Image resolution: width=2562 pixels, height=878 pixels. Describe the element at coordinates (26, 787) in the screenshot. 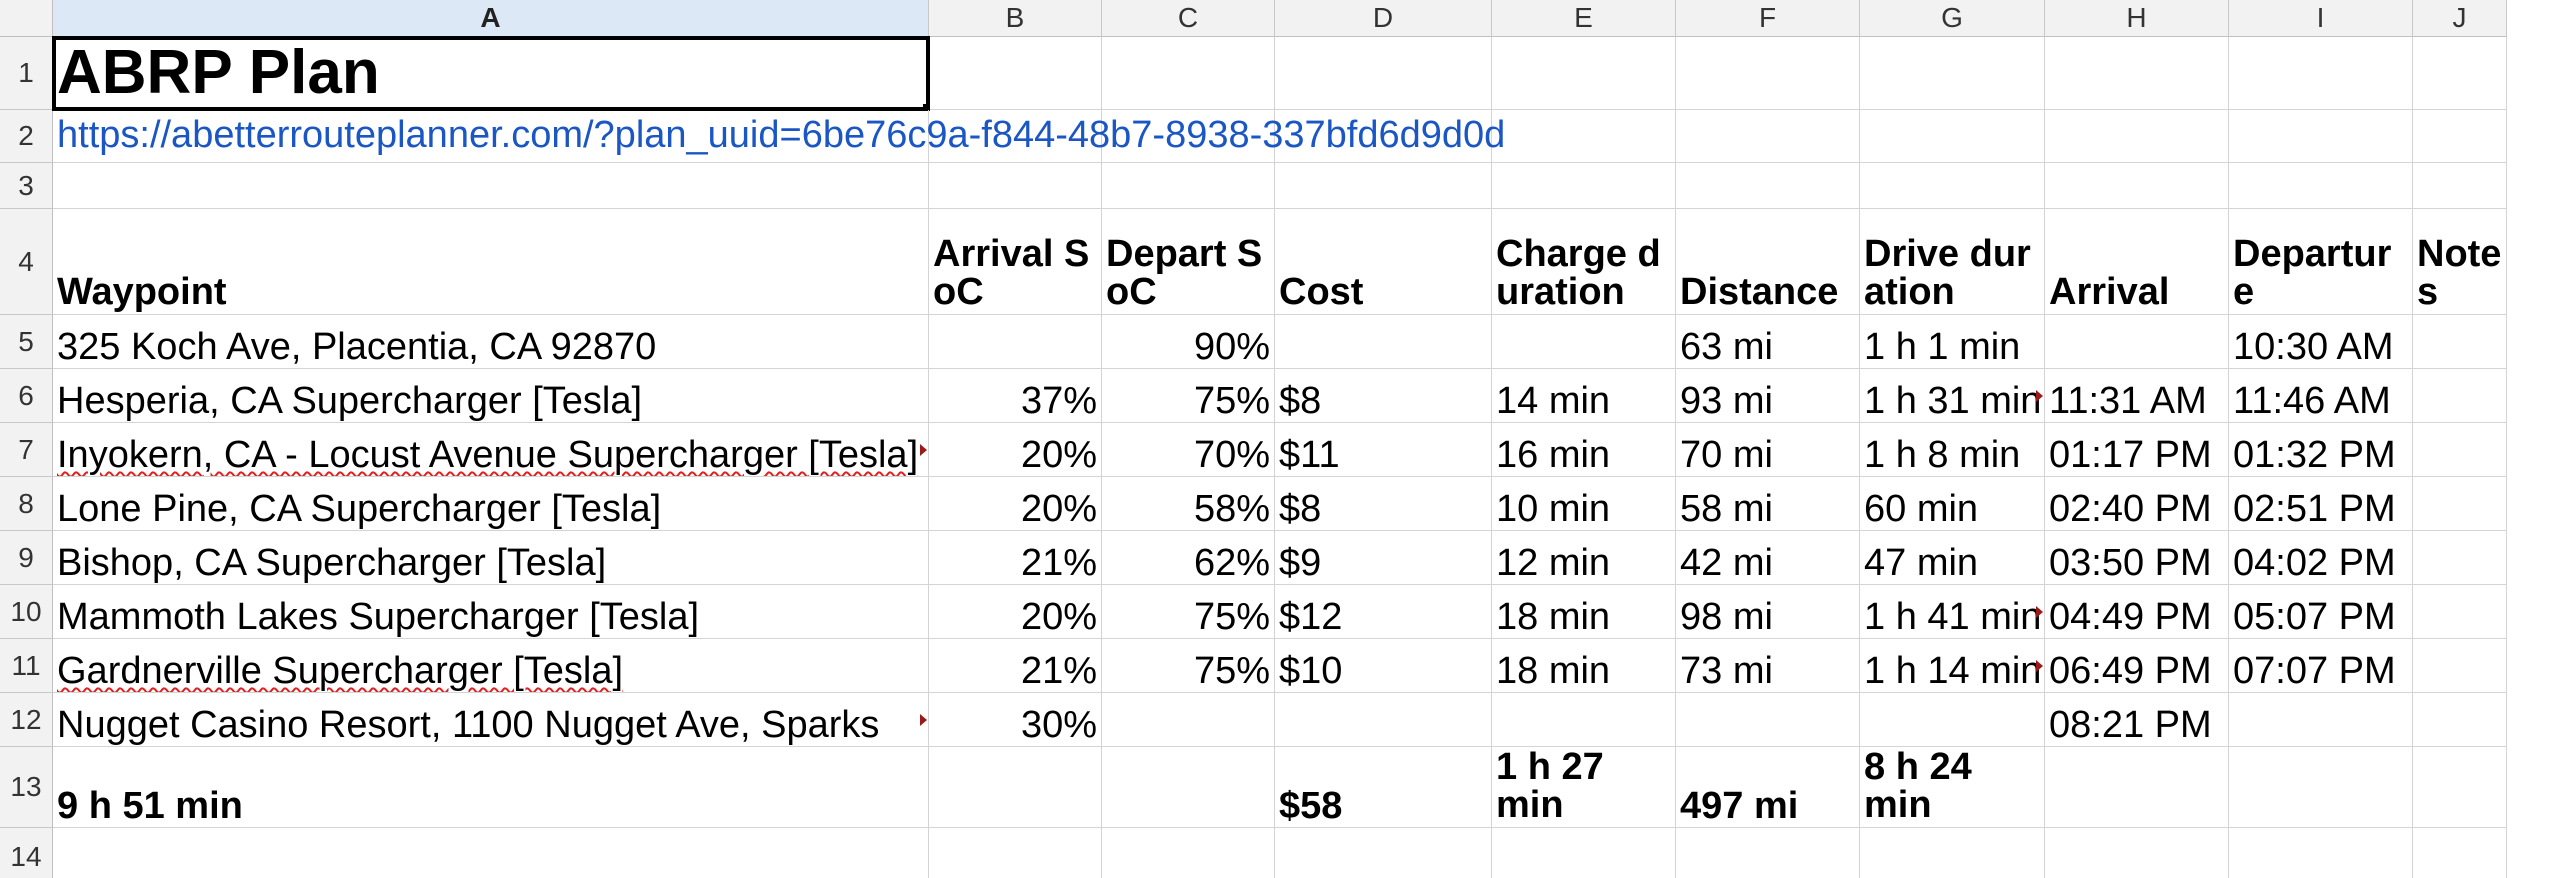

I see `row-header-13: 13` at that location.